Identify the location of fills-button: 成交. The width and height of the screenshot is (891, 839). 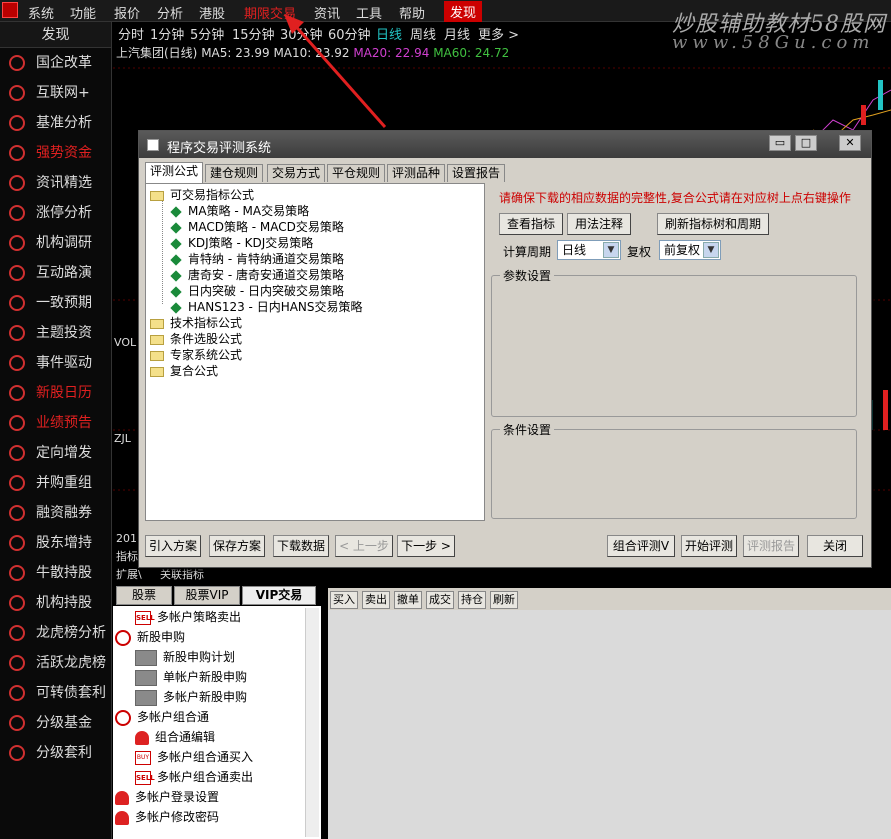
(440, 600).